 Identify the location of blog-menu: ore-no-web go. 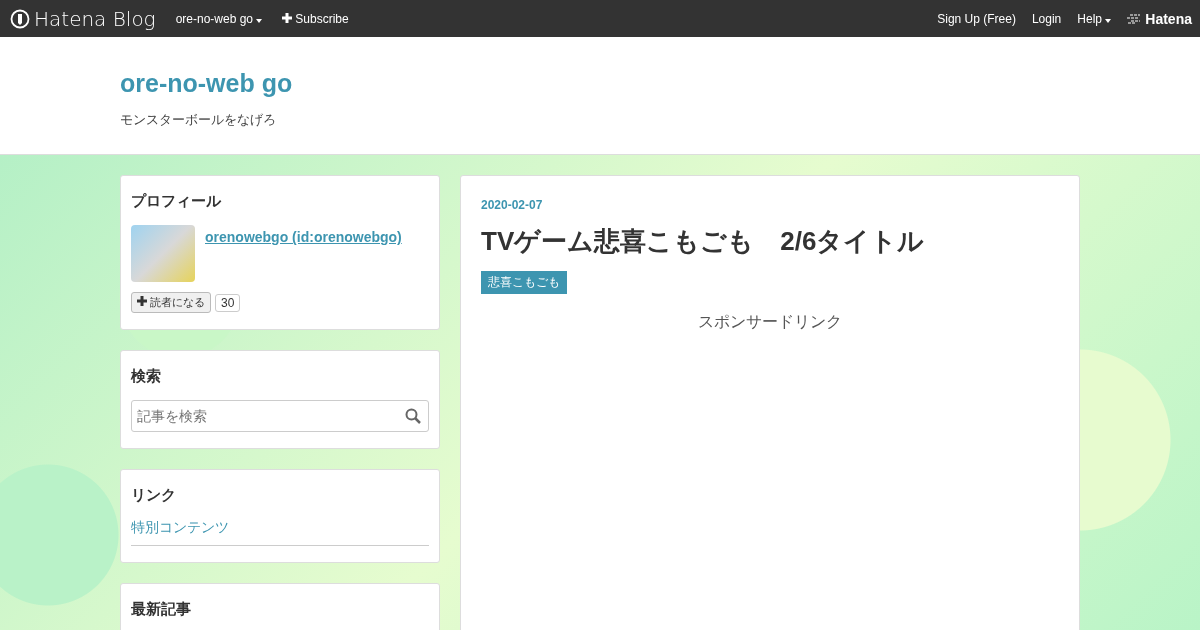
(219, 18).